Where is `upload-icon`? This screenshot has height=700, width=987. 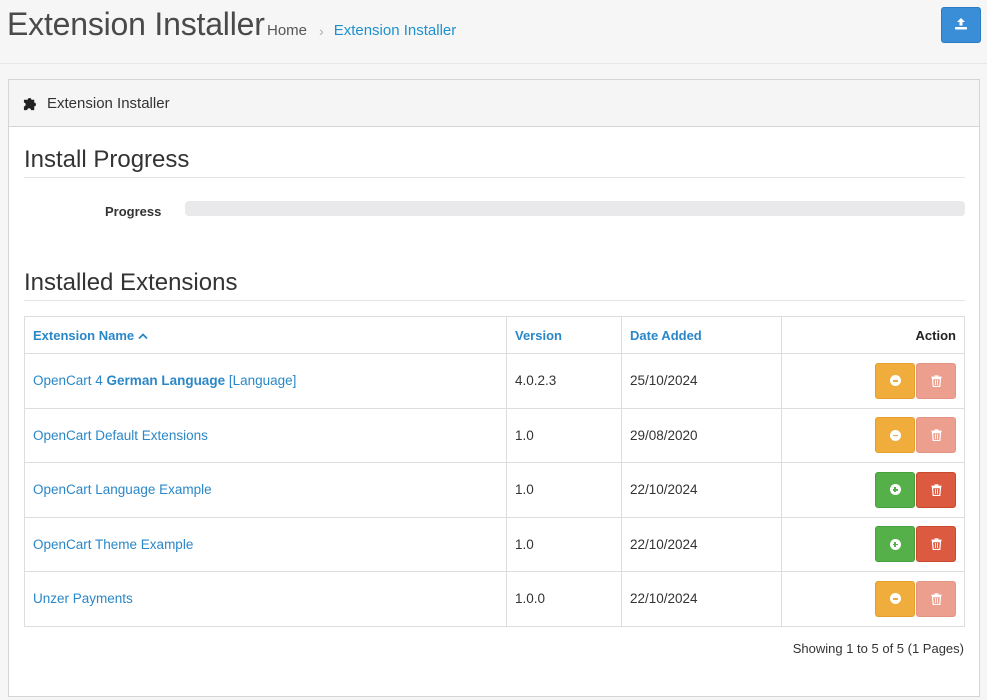 upload-icon is located at coordinates (961, 25).